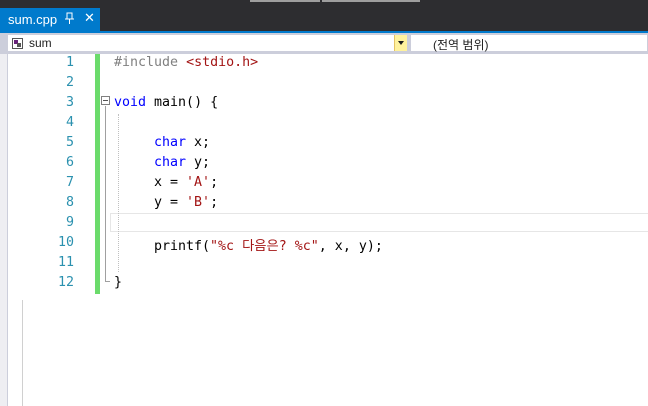 The image size is (648, 406). Describe the element at coordinates (65, 282) in the screenshot. I see `line-number: 12` at that location.